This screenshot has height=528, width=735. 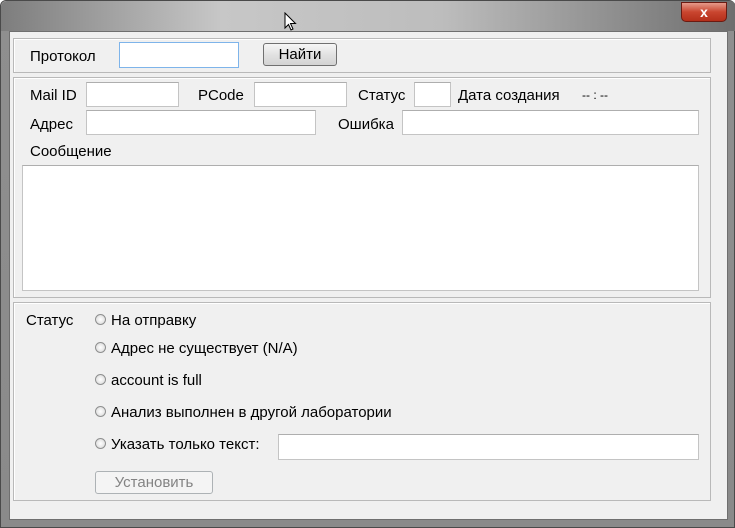 I want to click on radio-other-lab-label: Анализ выполнен в другой лаборатории, so click(x=251, y=412).